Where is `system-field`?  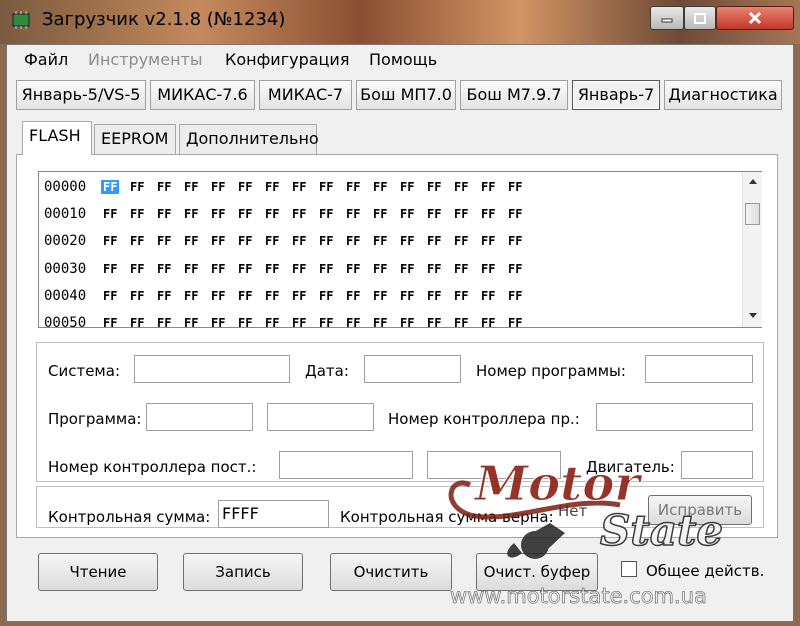 system-field is located at coordinates (212, 369).